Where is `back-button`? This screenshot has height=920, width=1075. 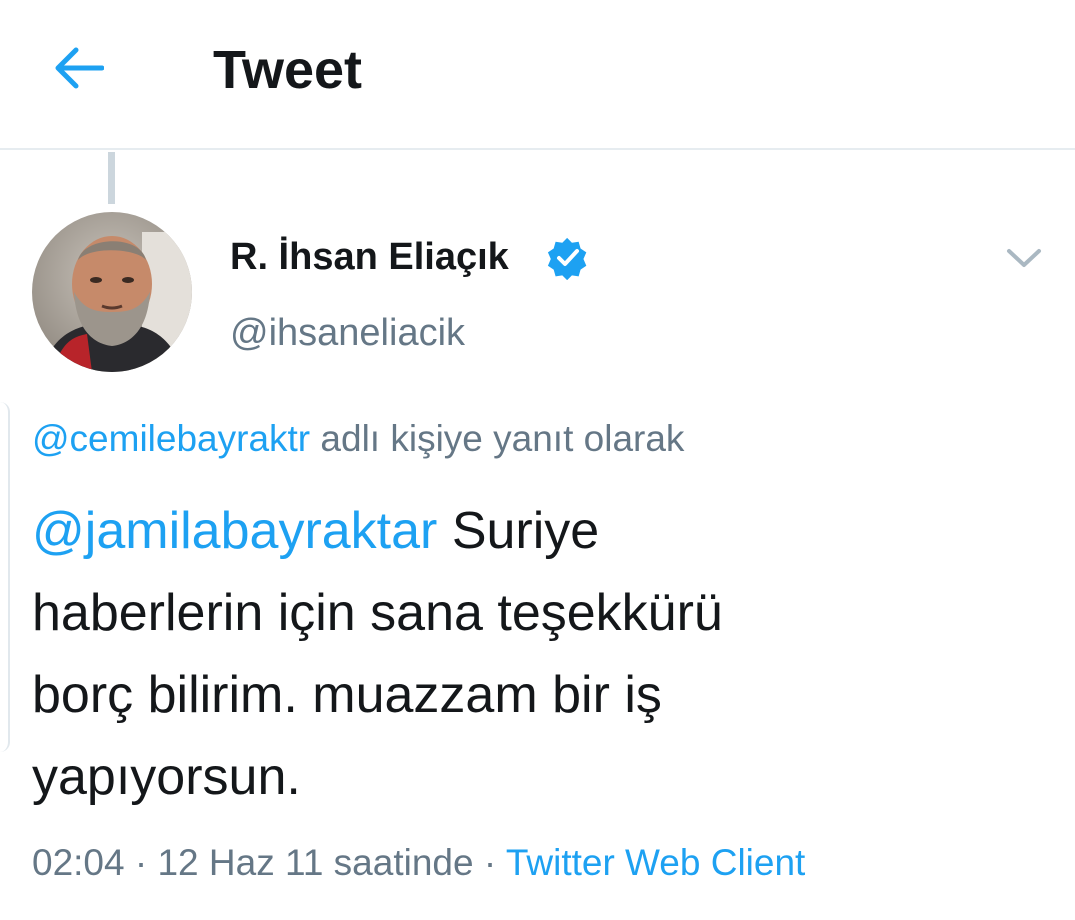 back-button is located at coordinates (78, 68).